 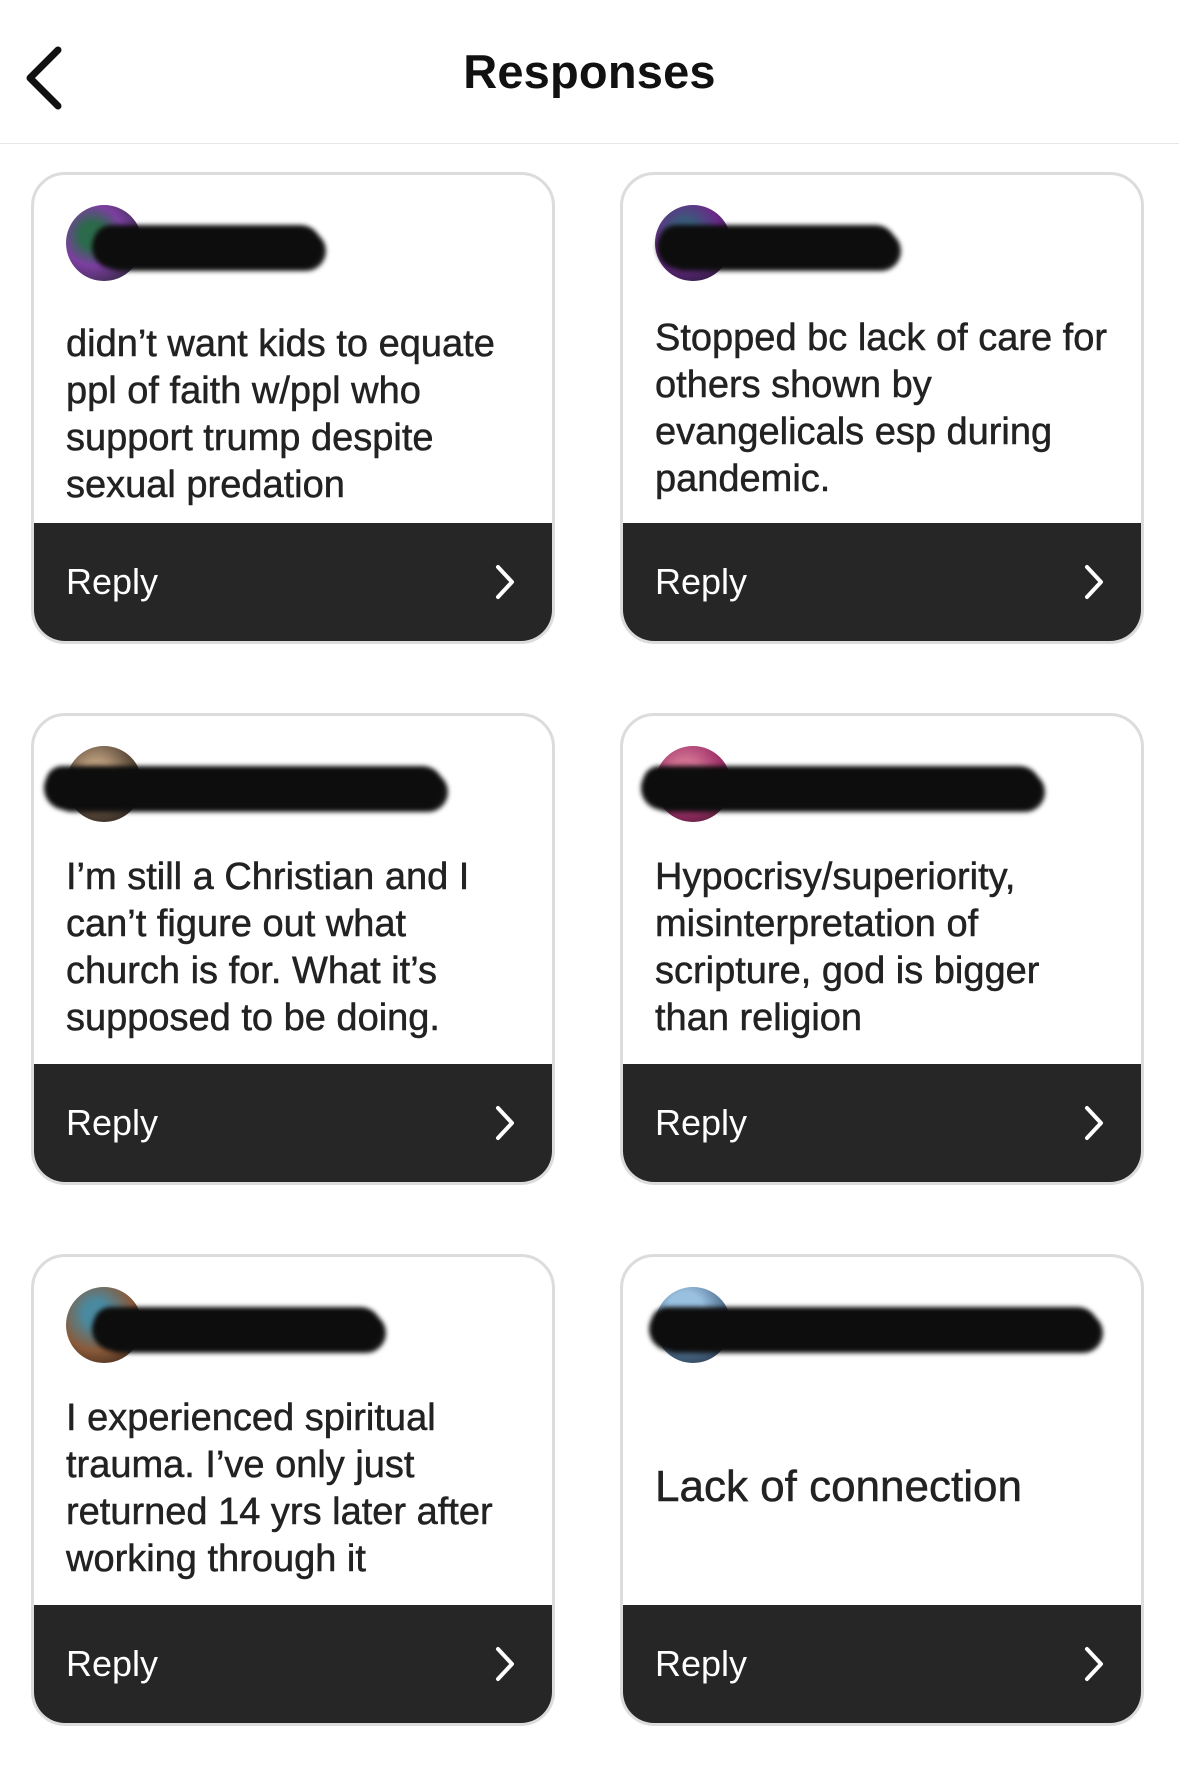 I want to click on response-card: Lack of connection Reply, so click(x=882, y=1490).